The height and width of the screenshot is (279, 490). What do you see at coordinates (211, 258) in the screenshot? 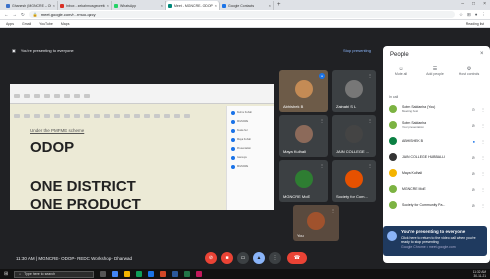
I see `mic-off-button: ⊘` at bounding box center [211, 258].